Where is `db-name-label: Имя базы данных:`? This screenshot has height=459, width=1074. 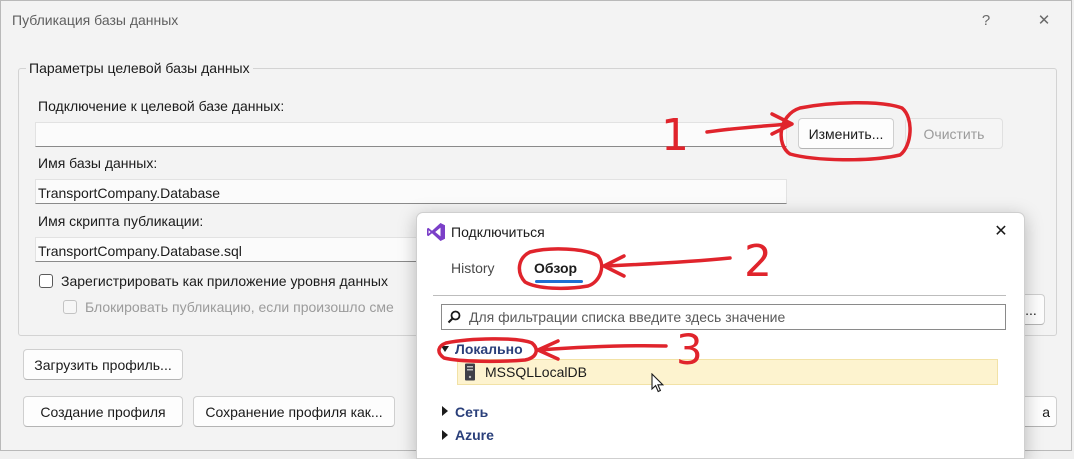
db-name-label: Имя базы данных: is located at coordinates (98, 163).